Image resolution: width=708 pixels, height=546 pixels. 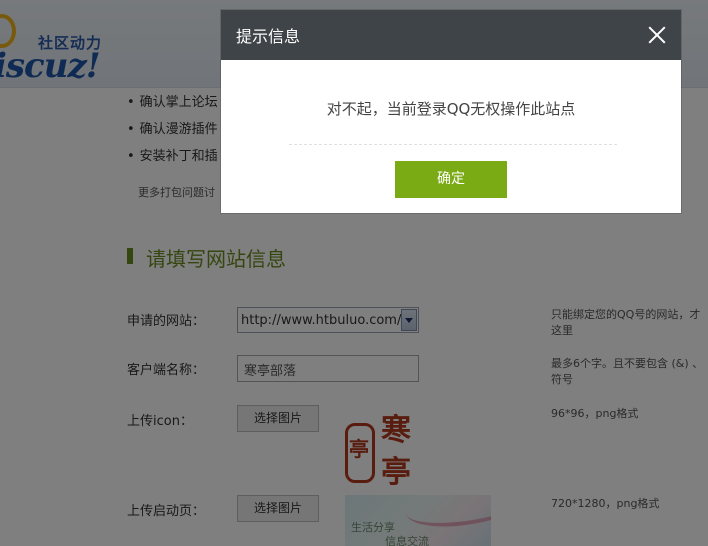 What do you see at coordinates (268, 36) in the screenshot?
I see `dialog-title: 提示信息` at bounding box center [268, 36].